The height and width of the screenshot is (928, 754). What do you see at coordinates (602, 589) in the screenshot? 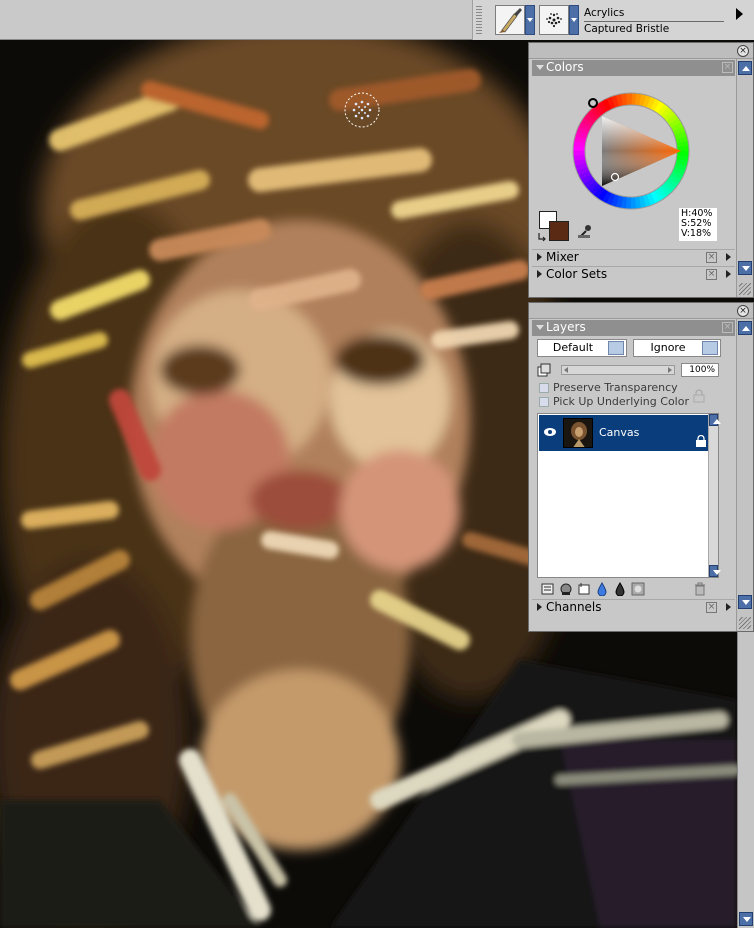
I see `new-watercolor-layer-icon` at bounding box center [602, 589].